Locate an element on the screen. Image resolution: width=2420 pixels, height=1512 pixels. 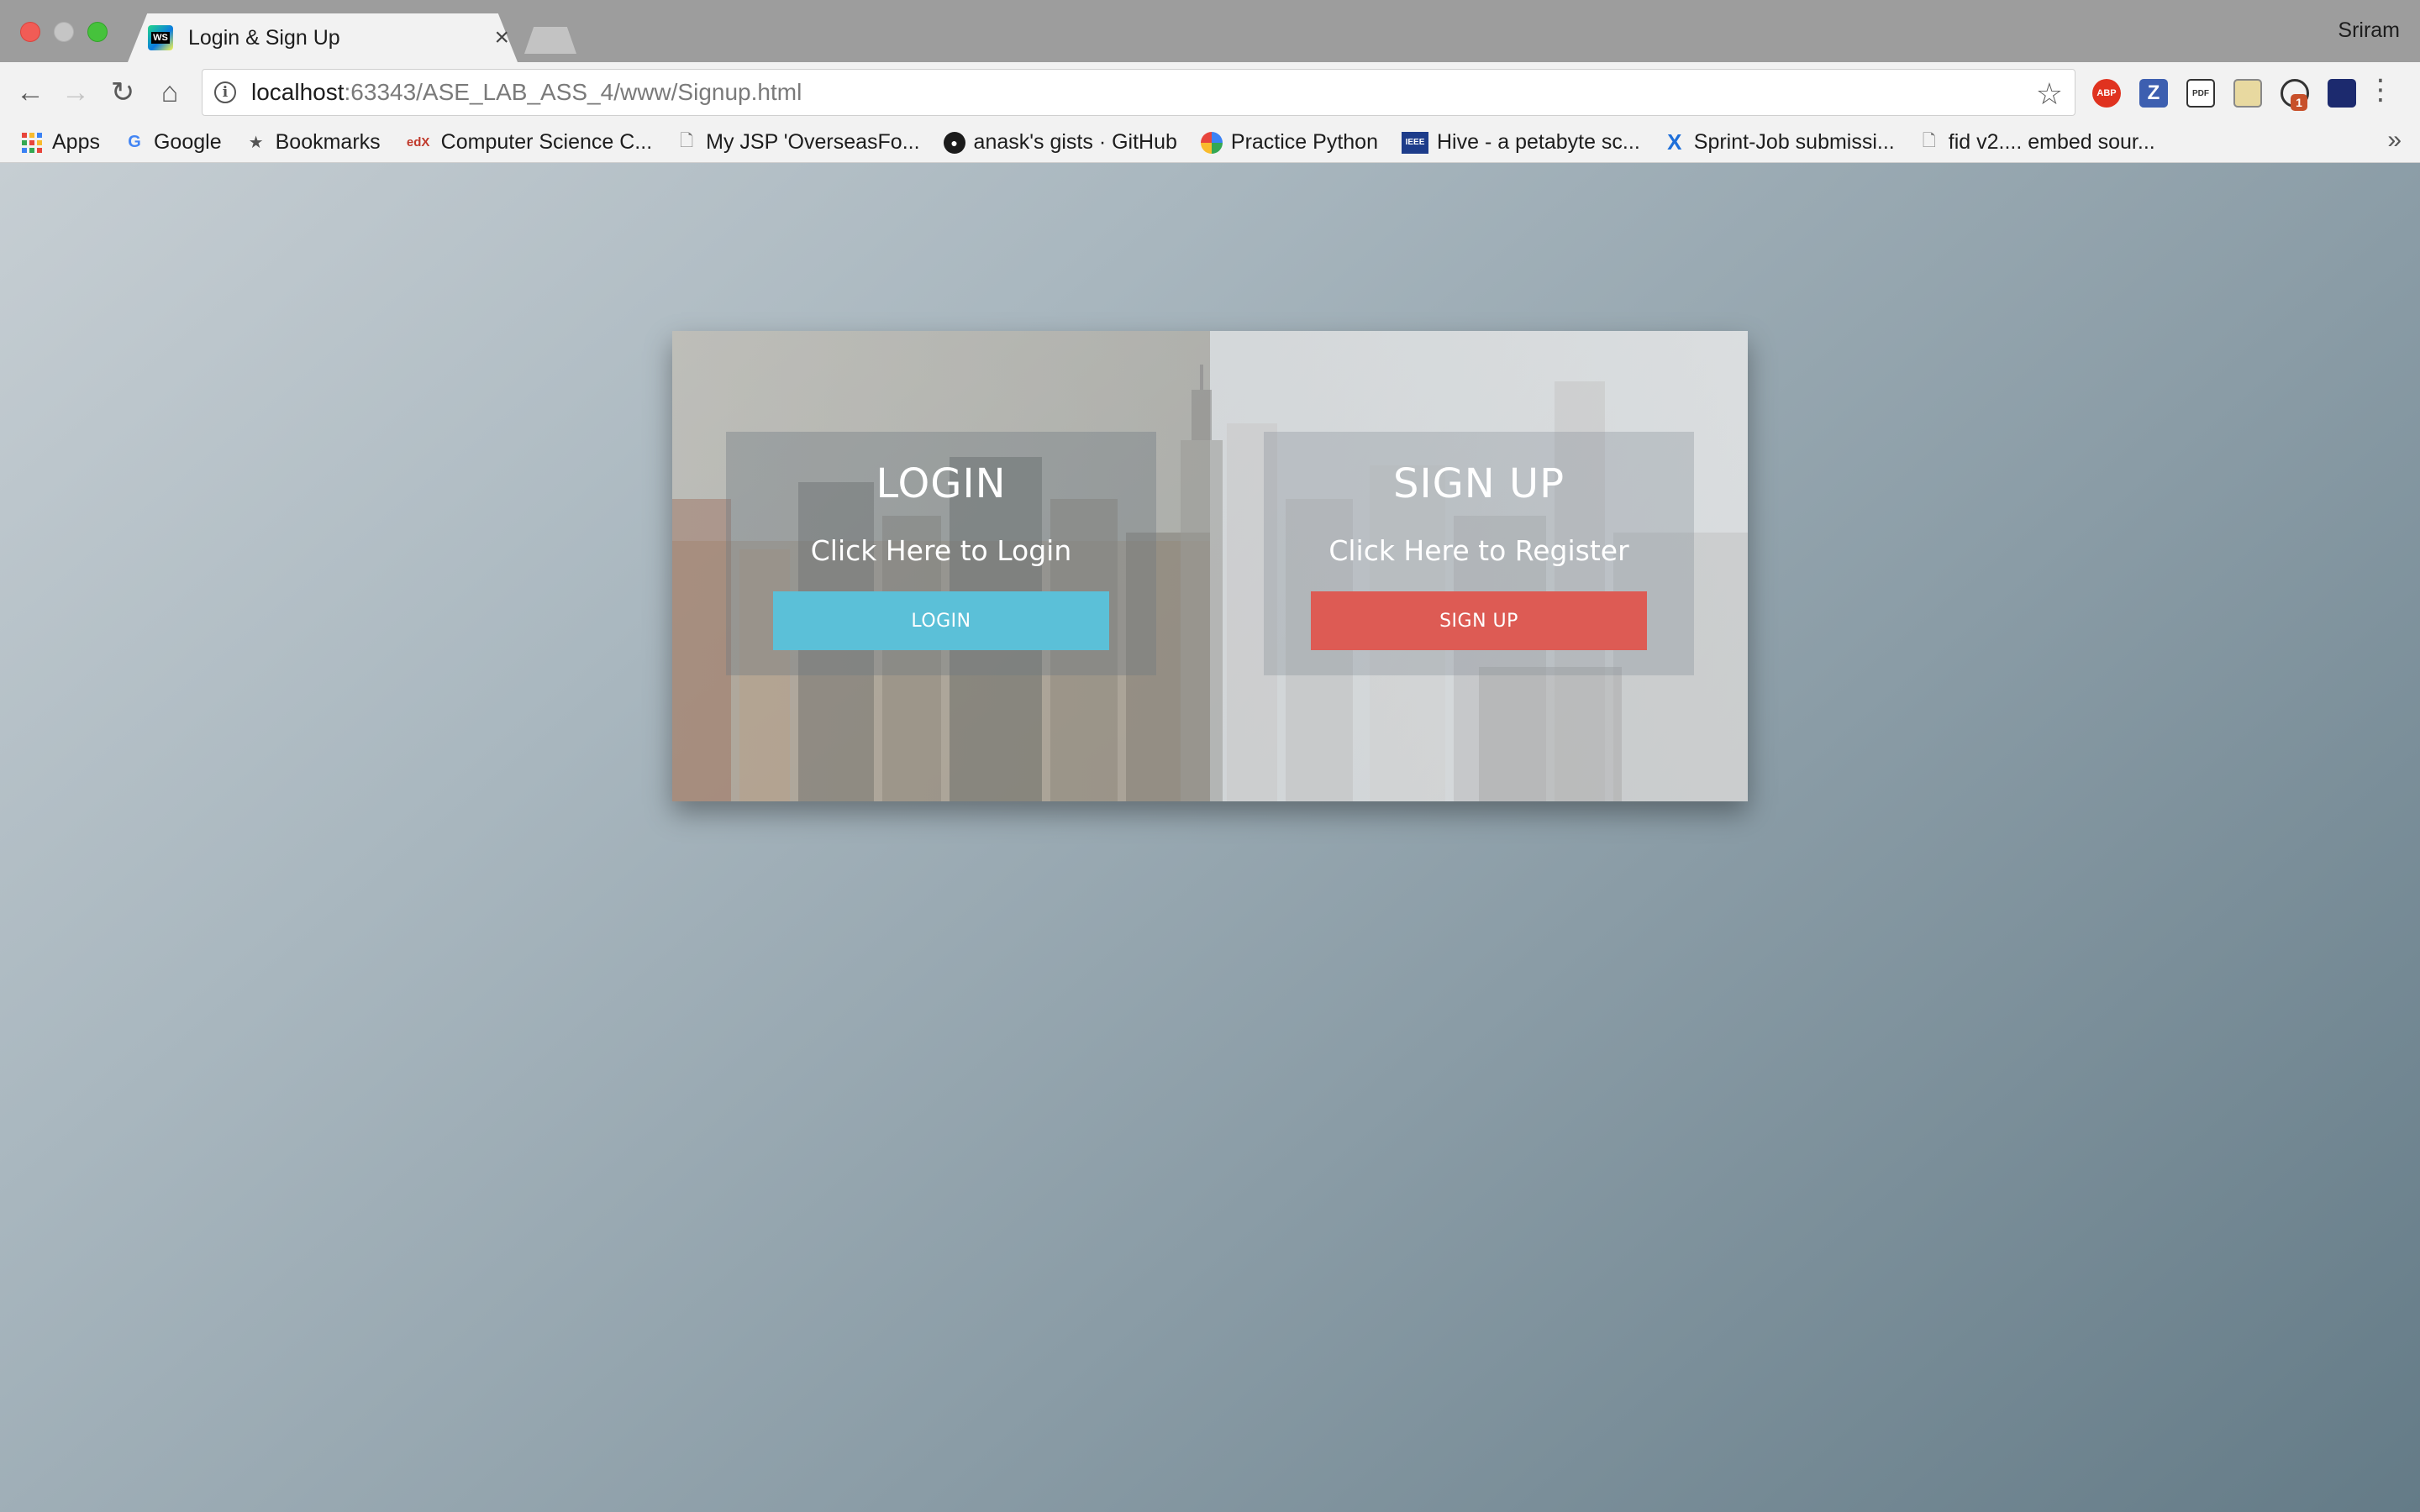
image-extension-icon is located at coordinates (2247, 93).